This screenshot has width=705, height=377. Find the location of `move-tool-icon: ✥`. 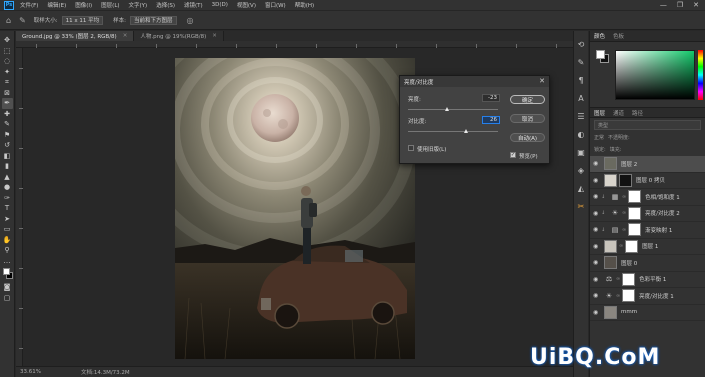

move-tool-icon: ✥ is located at coordinates (7, 40).